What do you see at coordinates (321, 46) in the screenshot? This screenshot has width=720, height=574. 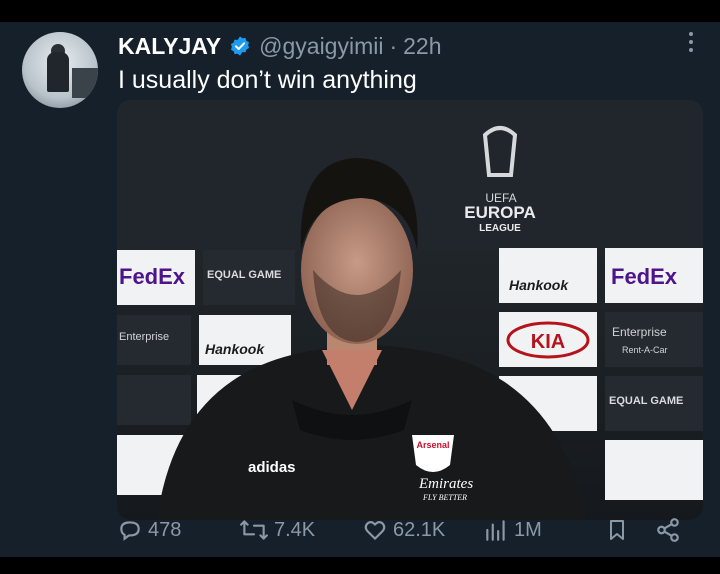 I see `author-handle: @gyaigyimii` at bounding box center [321, 46].